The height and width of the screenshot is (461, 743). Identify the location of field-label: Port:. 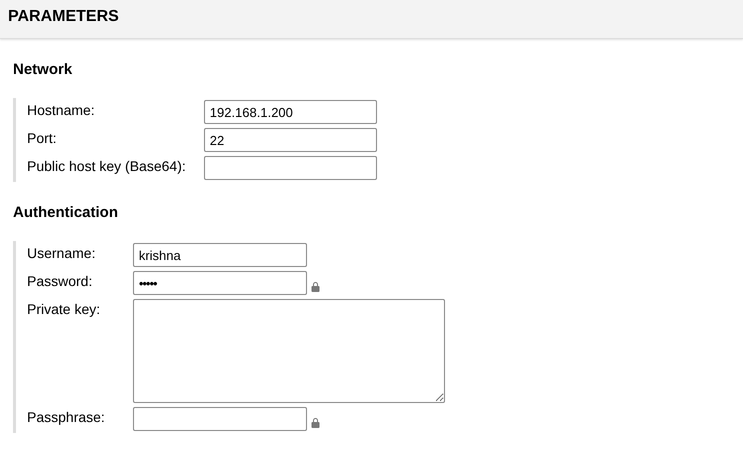
(42, 138).